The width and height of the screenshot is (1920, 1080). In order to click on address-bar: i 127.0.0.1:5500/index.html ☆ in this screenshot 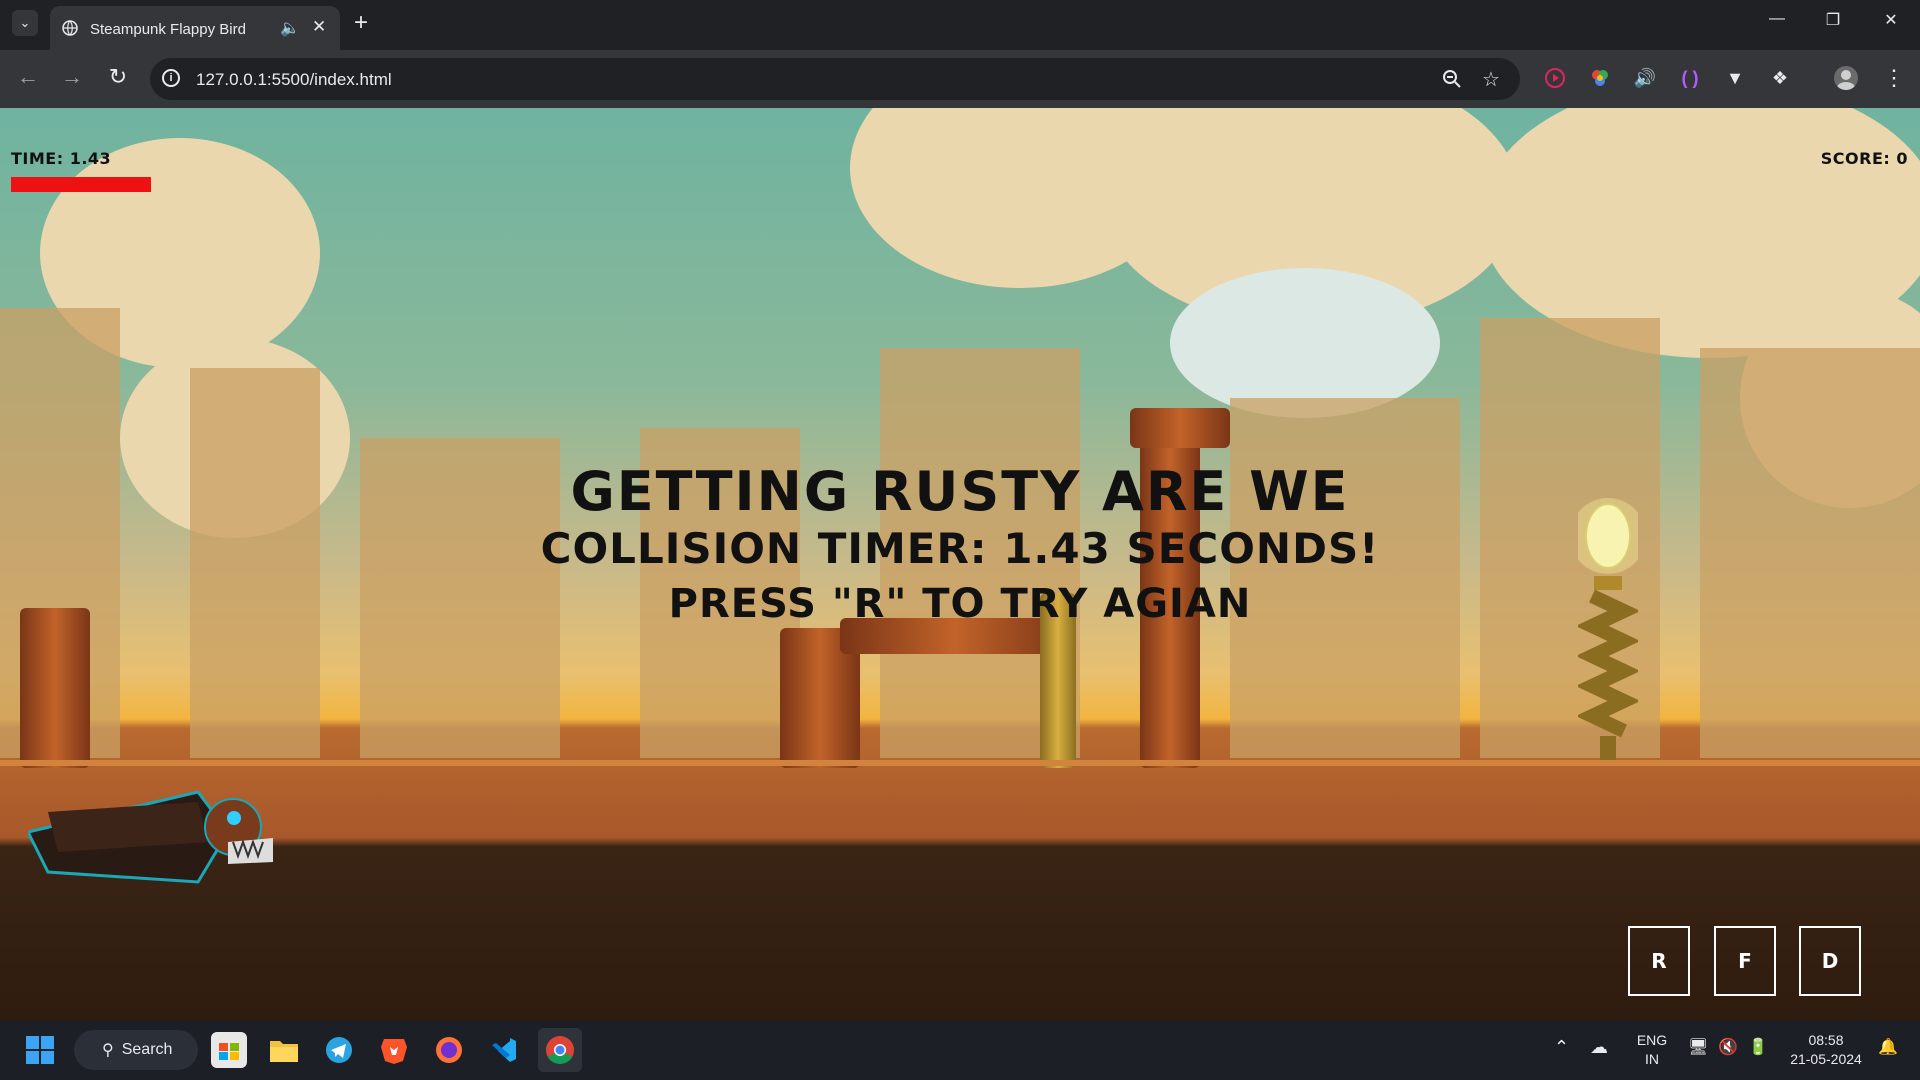, I will do `click(835, 79)`.